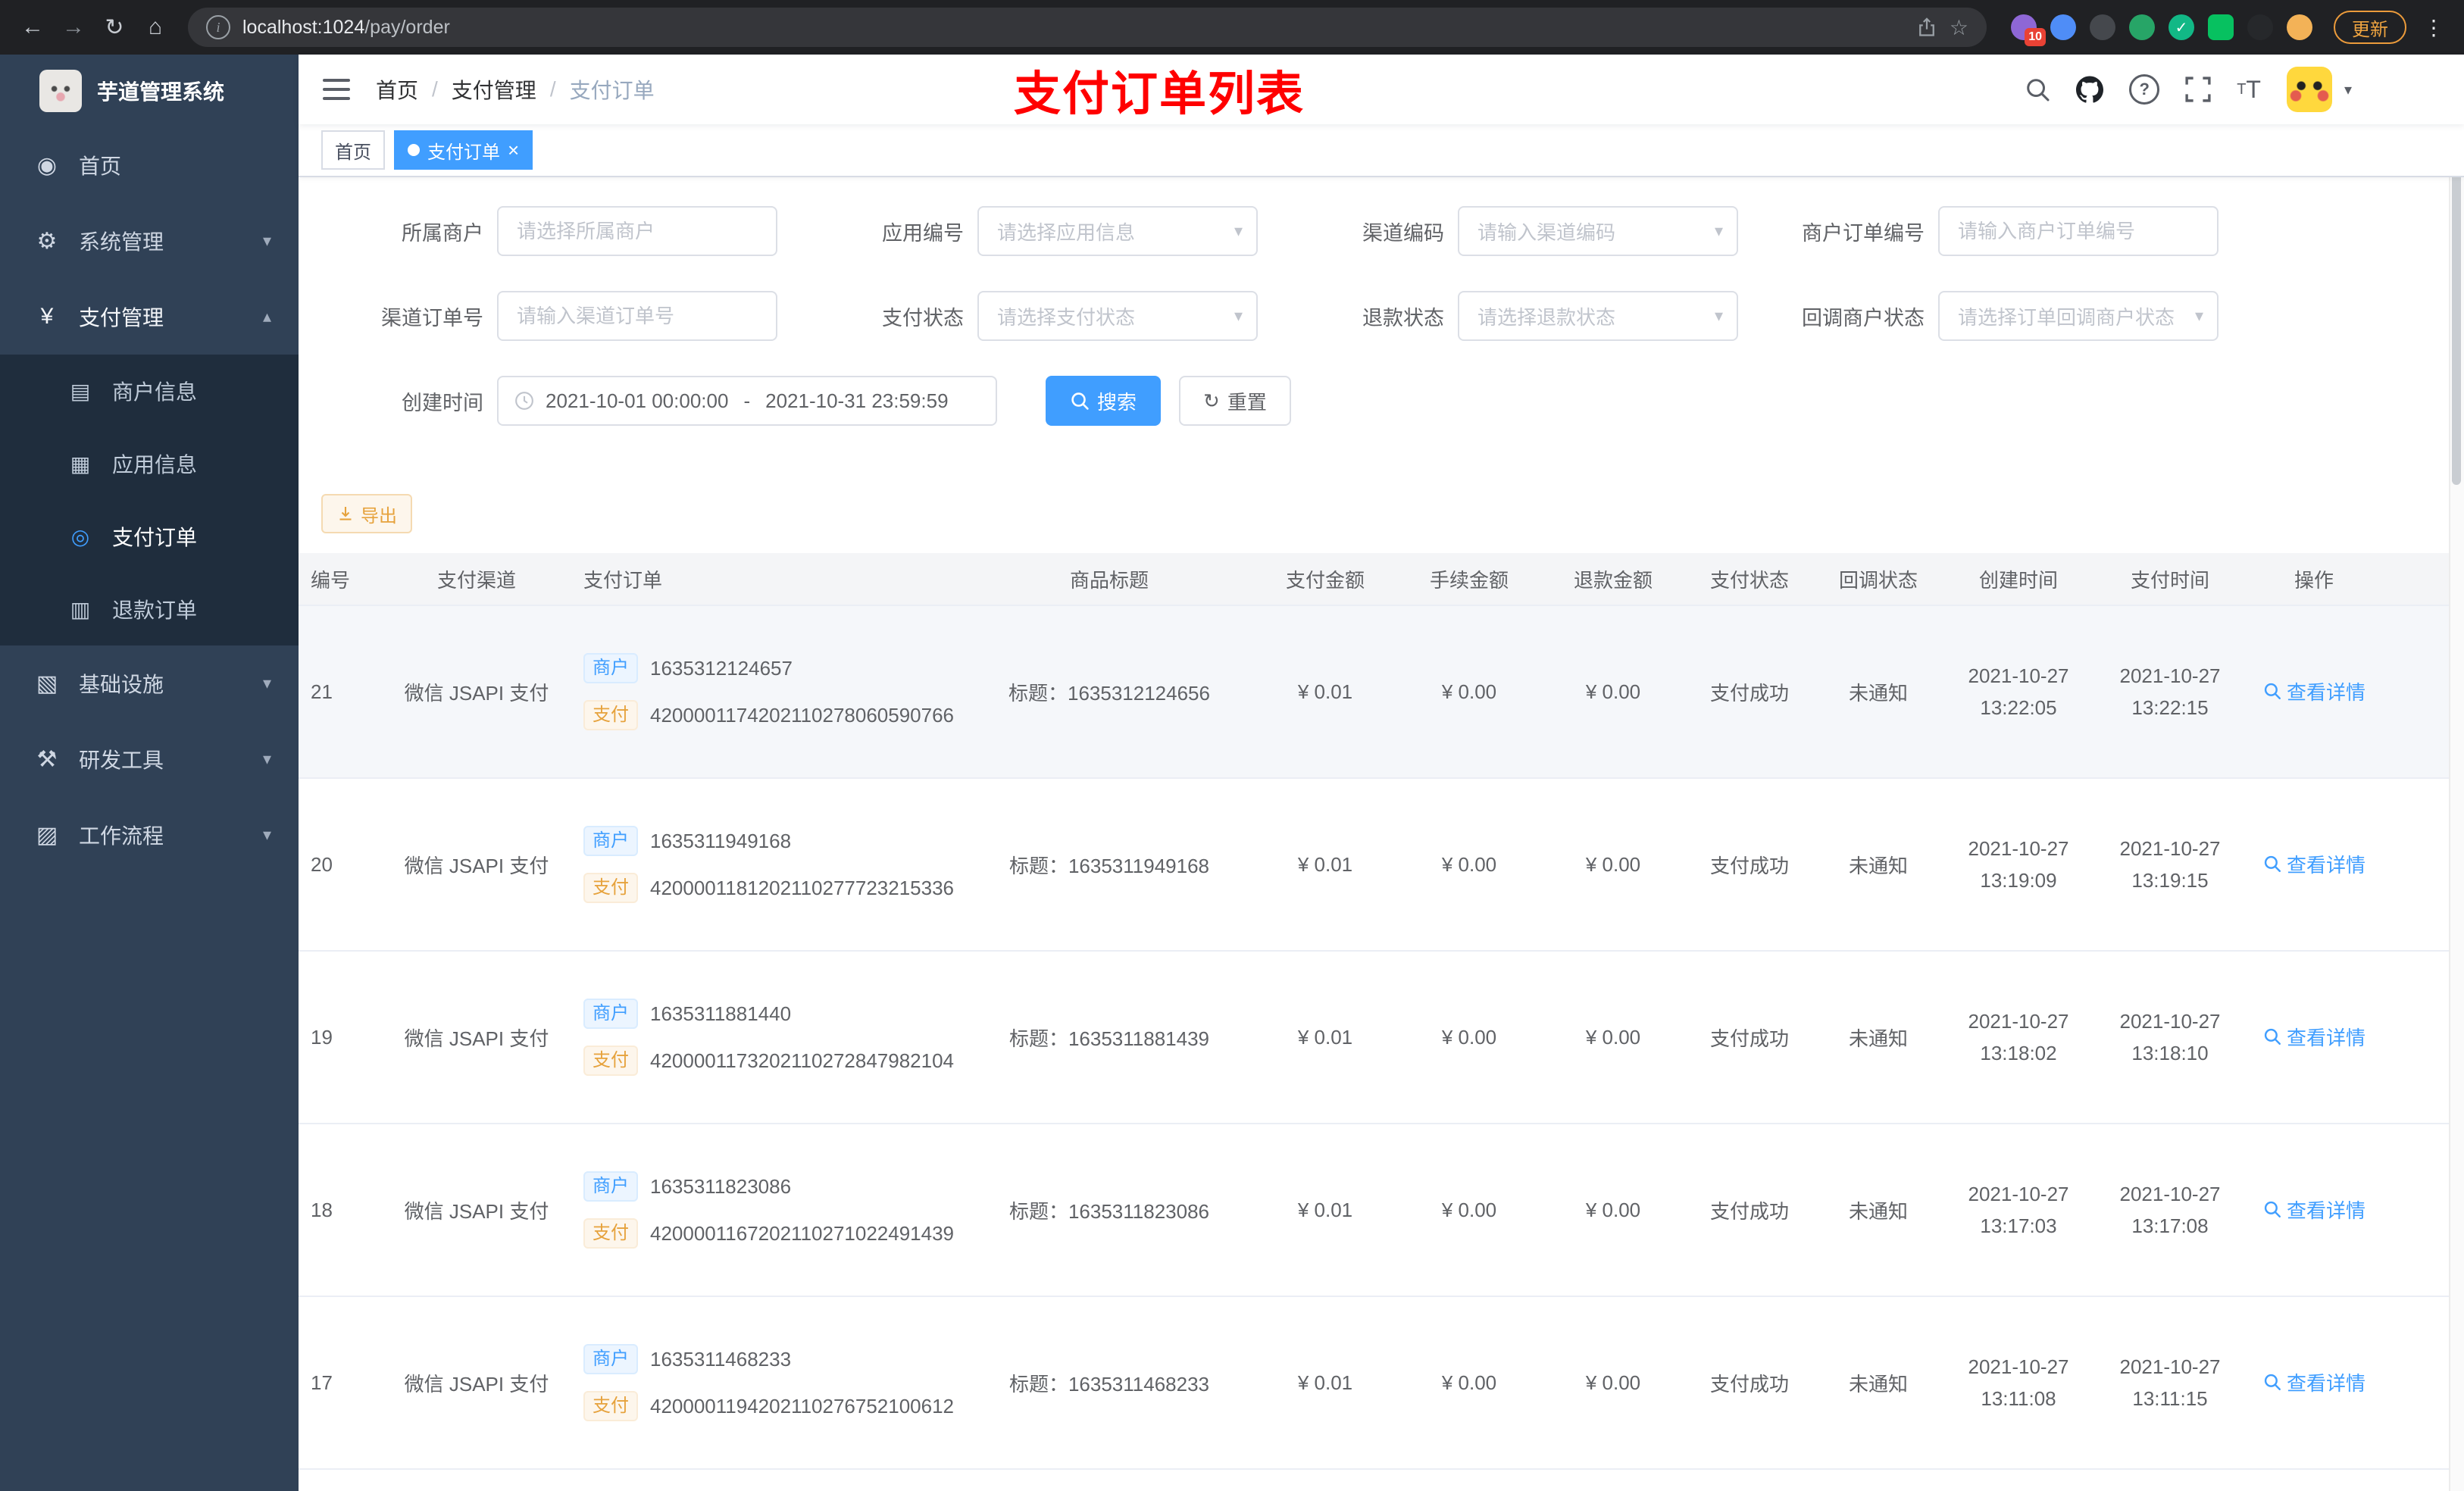 This screenshot has width=2464, height=1491. Describe the element at coordinates (2161, 30) in the screenshot. I see `extensions-area: 10 ✓` at that location.